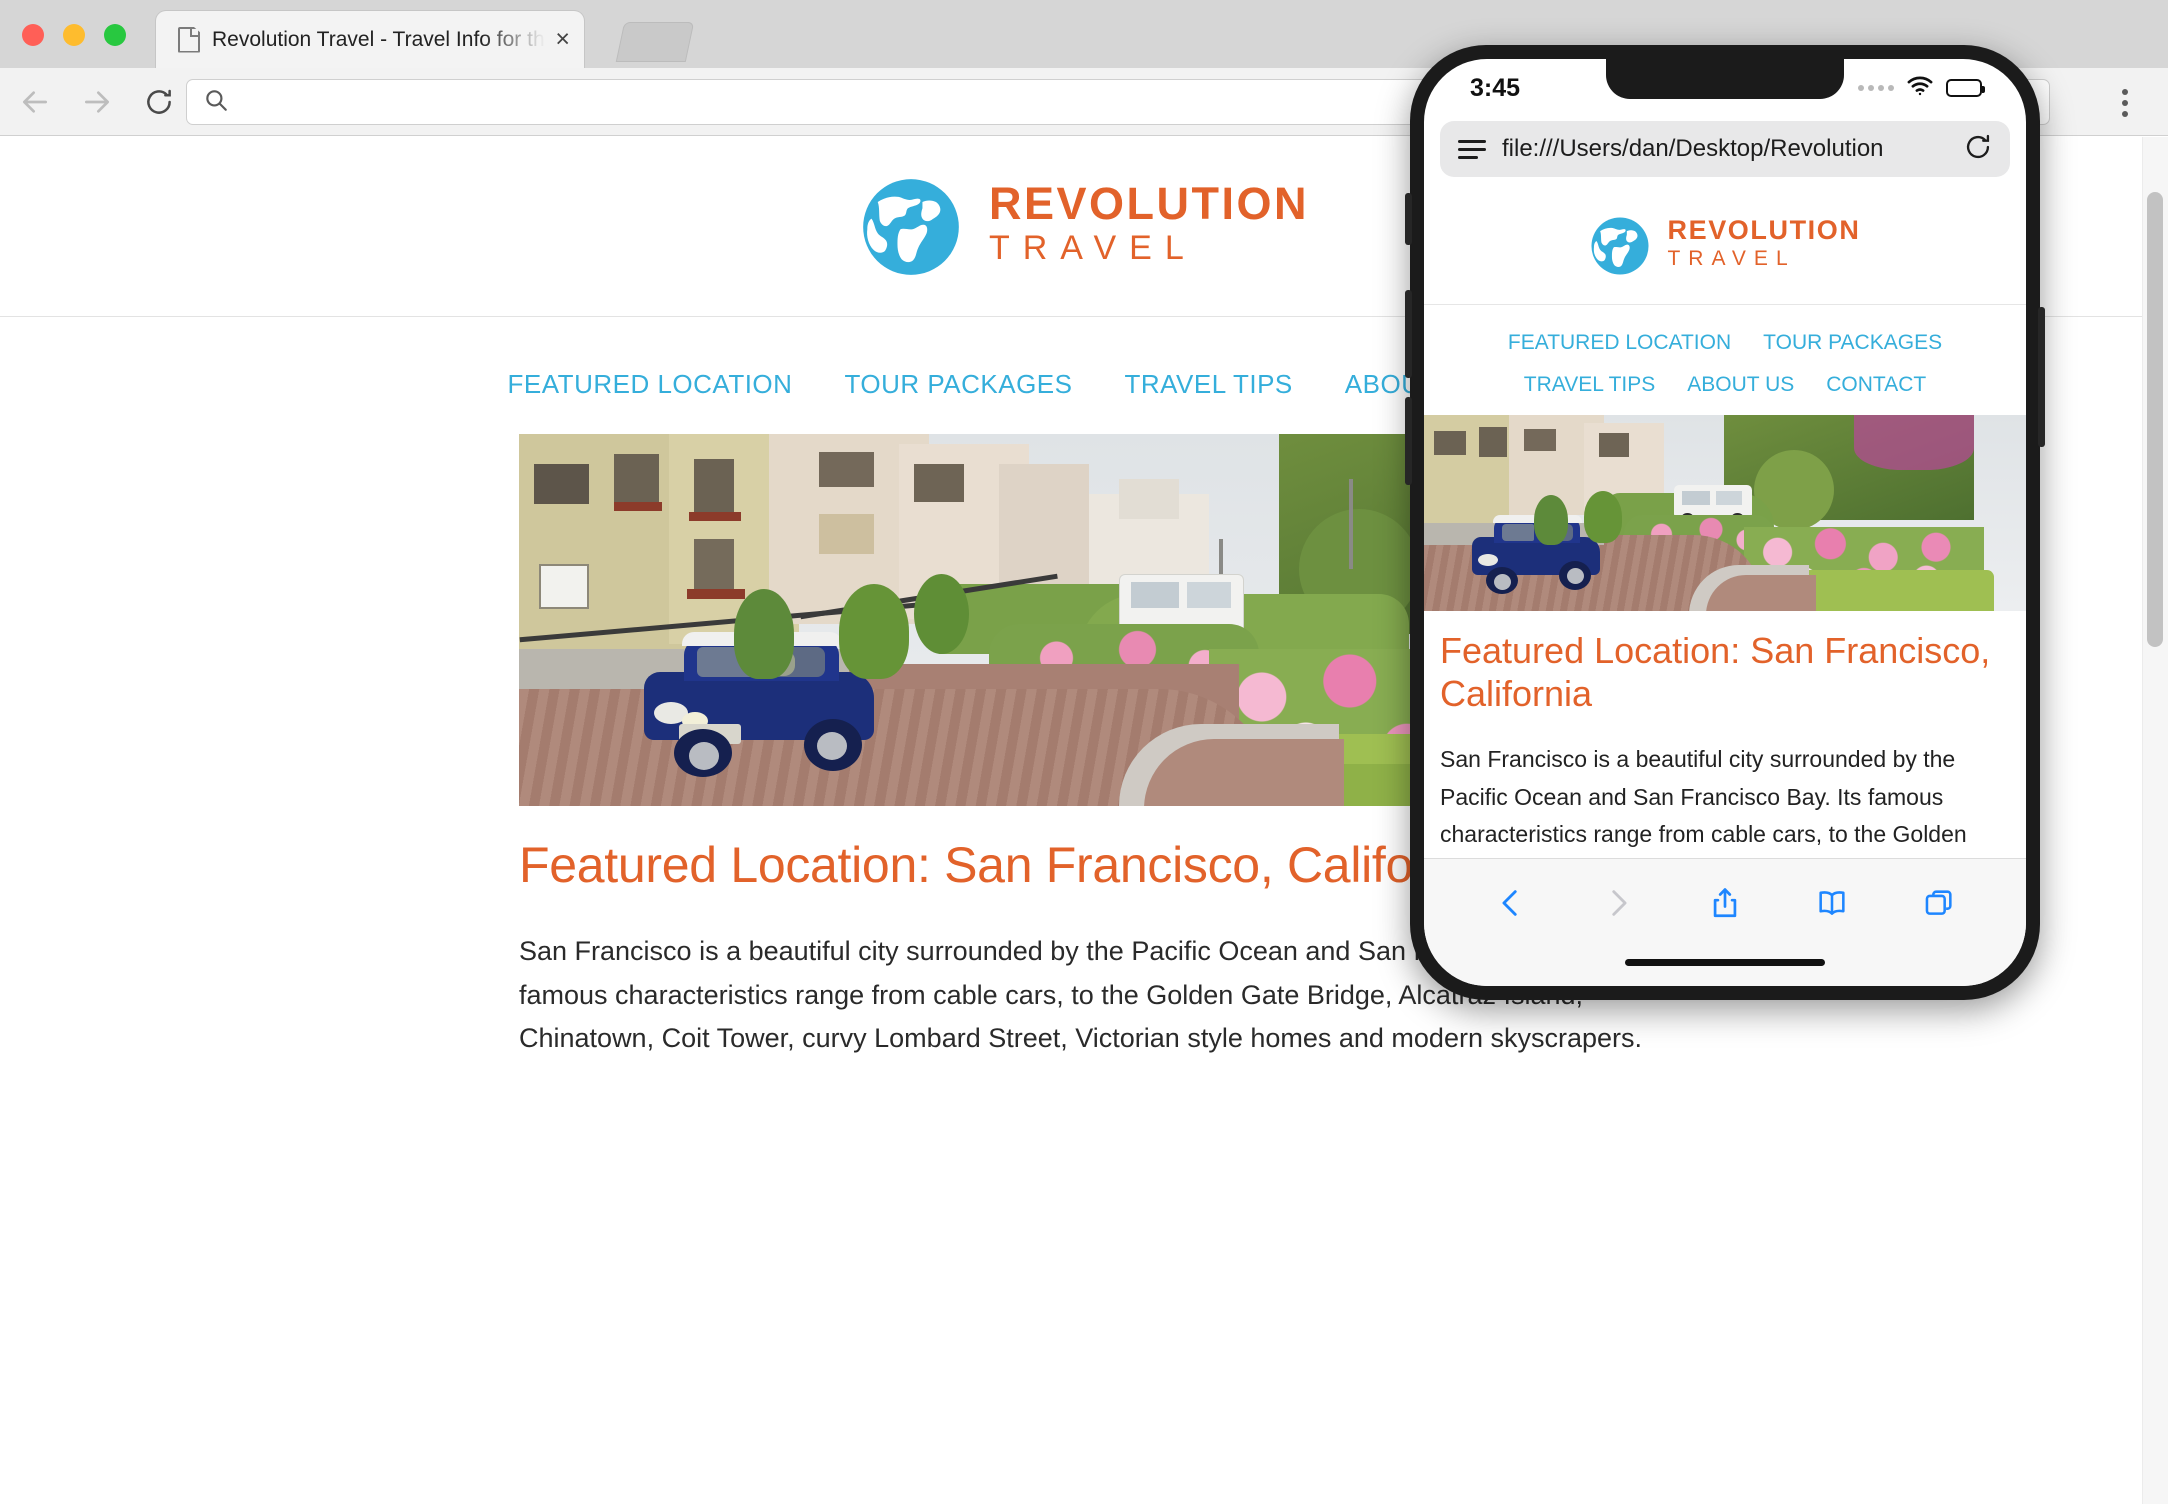 Image resolution: width=2168 pixels, height=1504 pixels. What do you see at coordinates (1408, 334) in the screenshot?
I see `volume-up-button` at bounding box center [1408, 334].